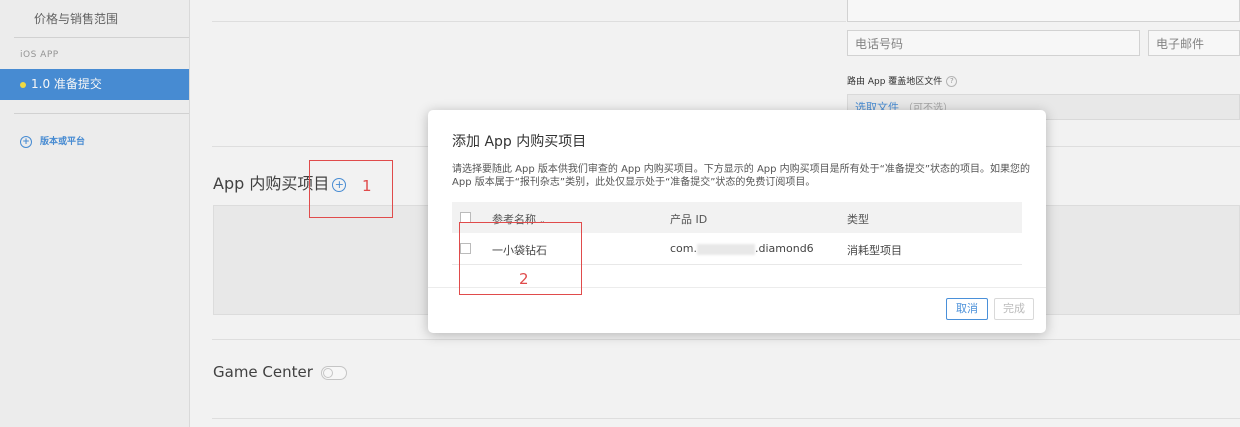  I want to click on annotation-number-1: 1, so click(367, 186).